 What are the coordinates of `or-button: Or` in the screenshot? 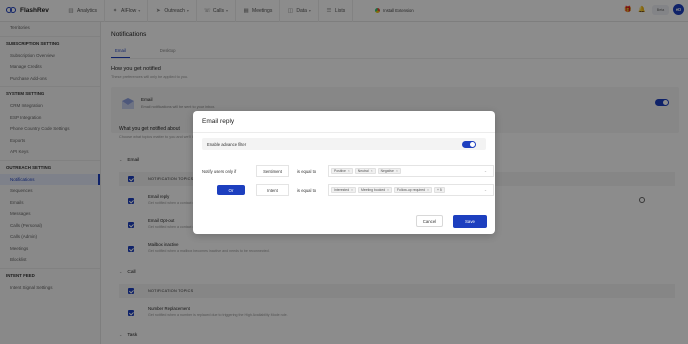 It's located at (231, 190).